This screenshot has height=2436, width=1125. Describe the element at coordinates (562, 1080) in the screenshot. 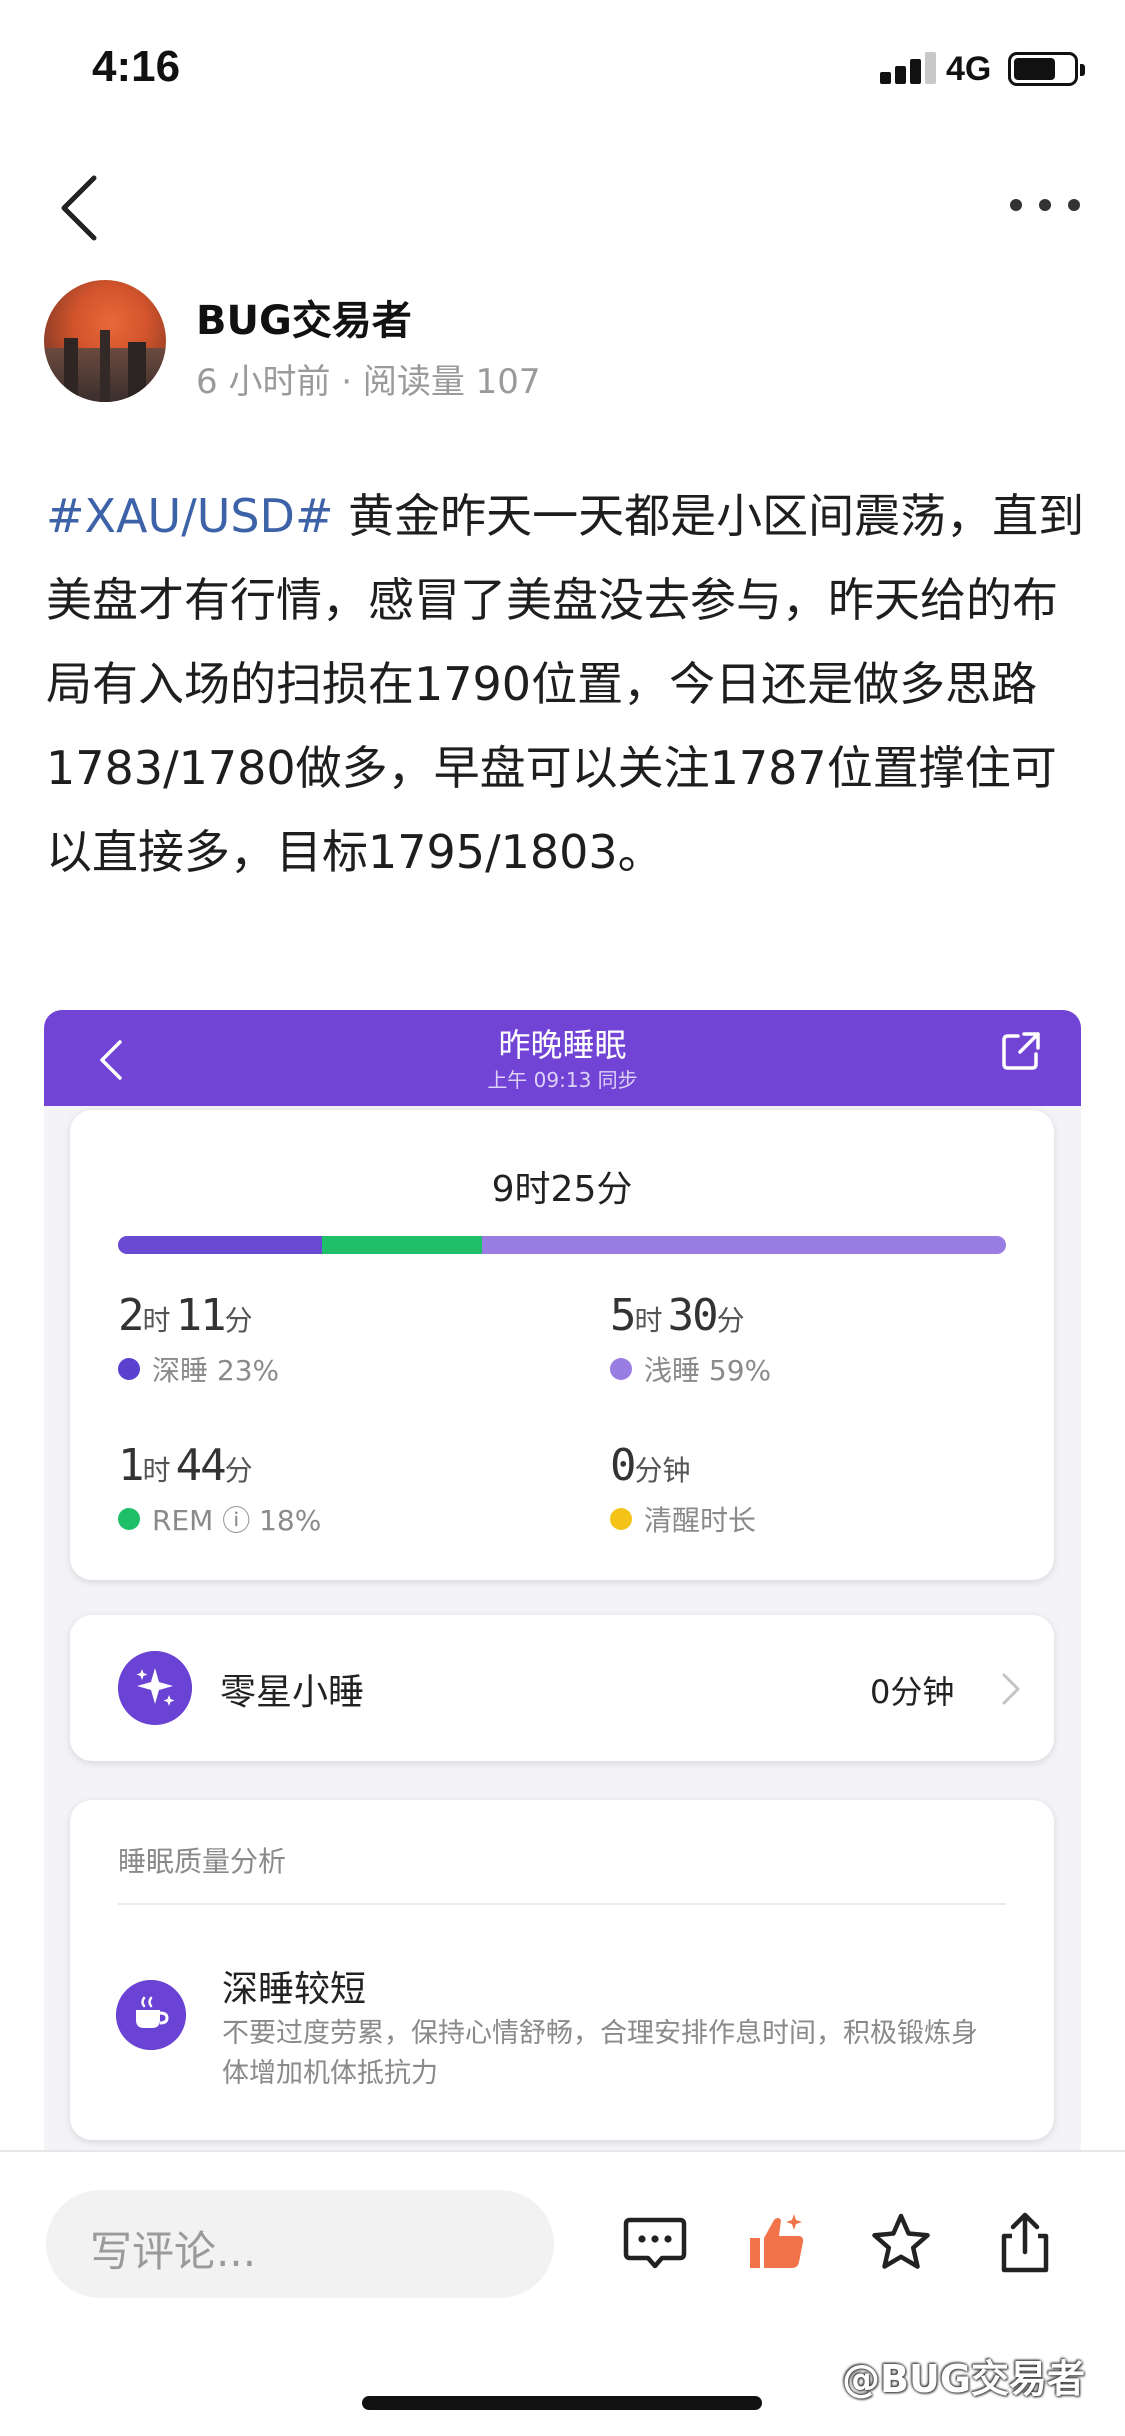

I see `embed-subtitle: 上午 09:13 同步` at that location.